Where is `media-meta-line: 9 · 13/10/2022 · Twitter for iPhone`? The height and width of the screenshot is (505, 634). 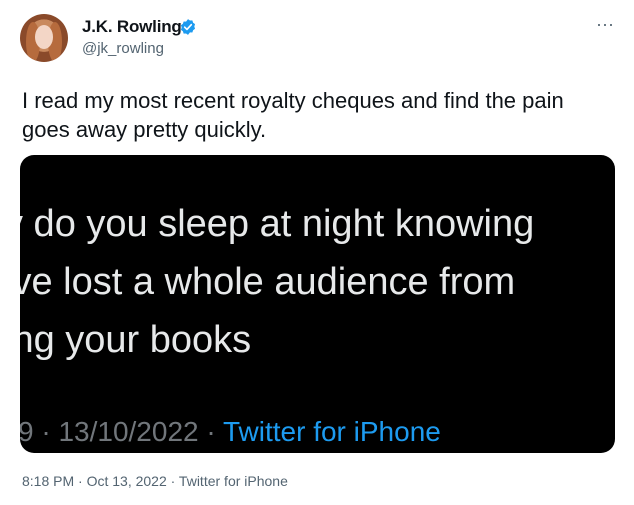 media-meta-line: 9 · 13/10/2022 · Twitter for iPhone is located at coordinates (230, 432).